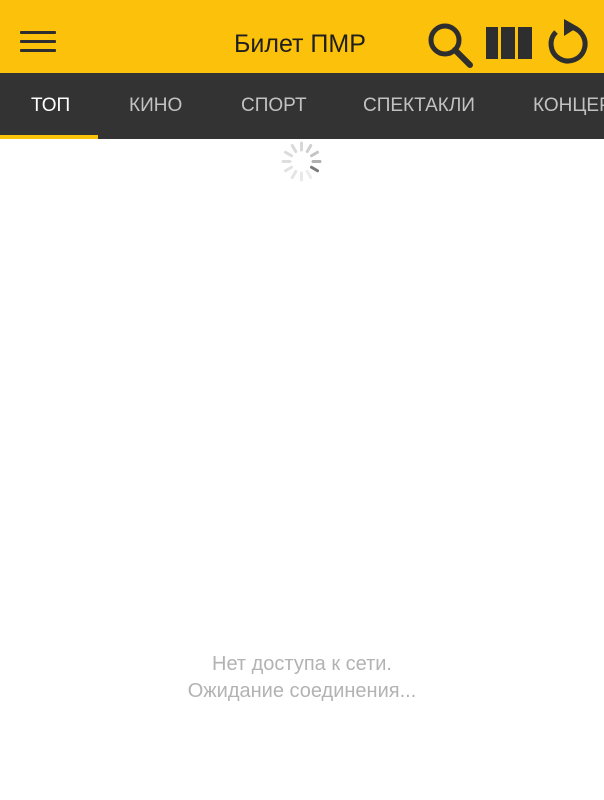  I want to click on refresh-icon, so click(568, 41).